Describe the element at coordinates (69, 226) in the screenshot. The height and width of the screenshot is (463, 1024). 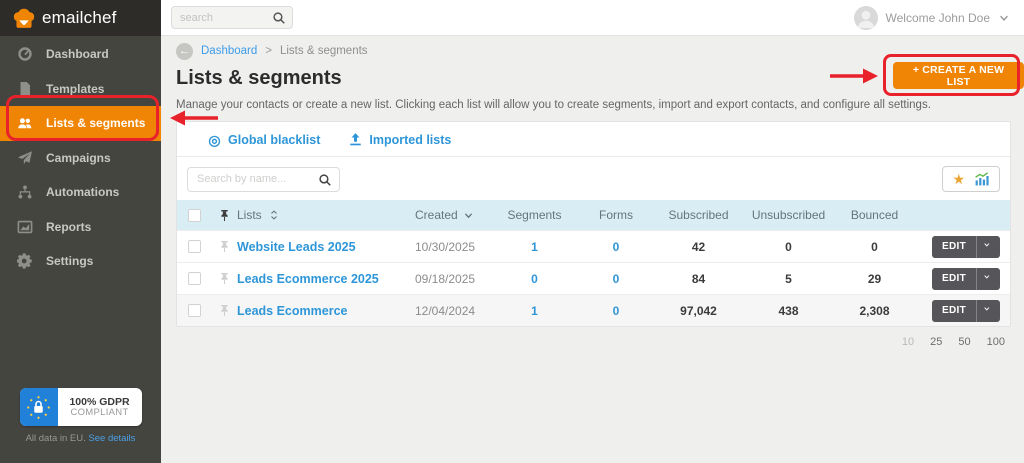
I see `sidebar-item-label: Reports` at that location.